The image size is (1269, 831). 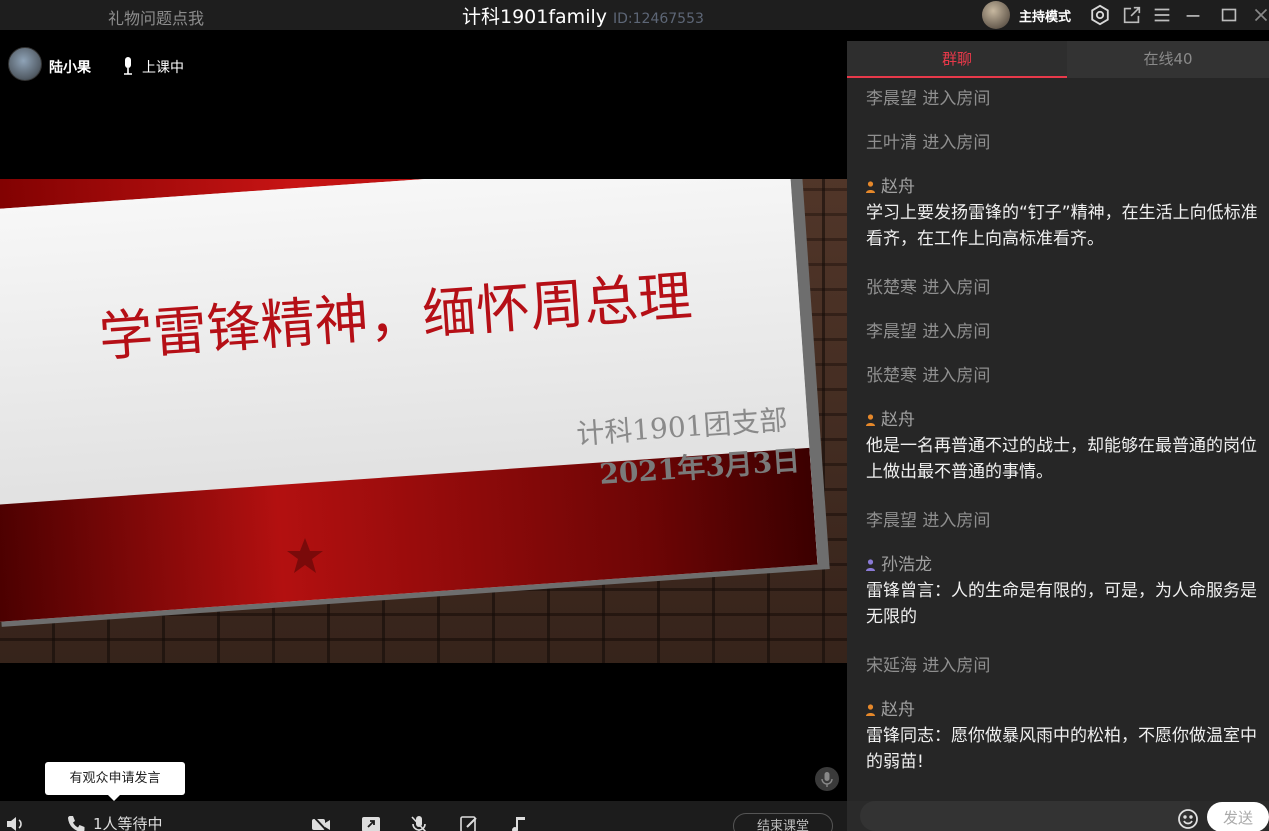 What do you see at coordinates (928, 666) in the screenshot?
I see `system-message: 宋延海 进入房间` at bounding box center [928, 666].